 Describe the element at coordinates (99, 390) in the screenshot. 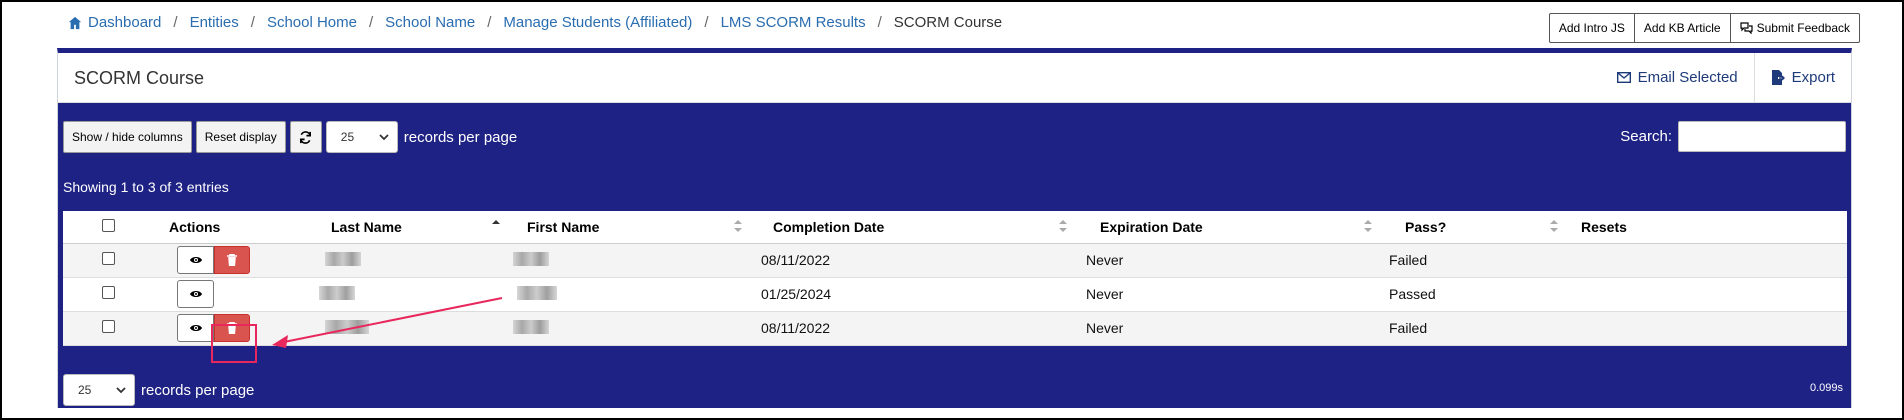

I see `footer-page-size-select: 25` at that location.